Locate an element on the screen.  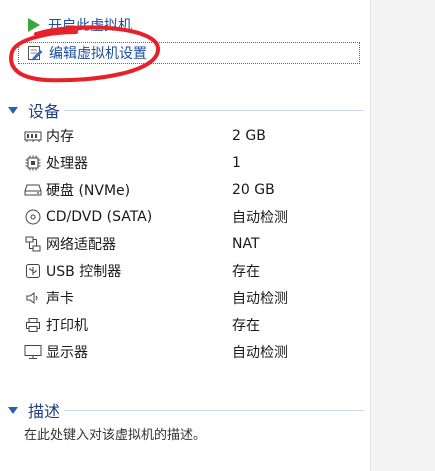
power-on-vm-link: 开启此虚拟机 is located at coordinates (79, 25).